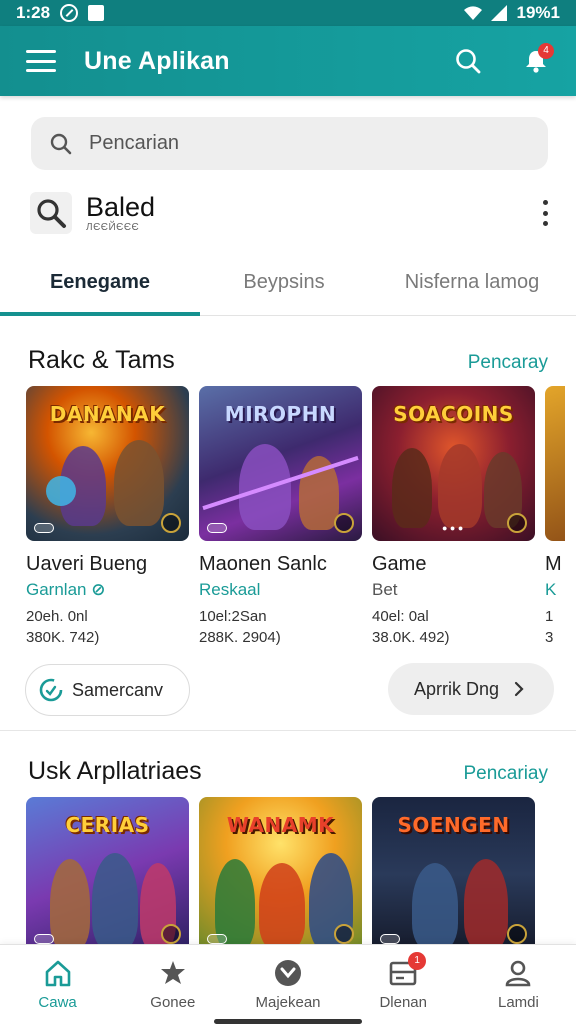 The width and height of the screenshot is (576, 1024). I want to click on game-card-partial: M K 1 3, so click(555, 517).